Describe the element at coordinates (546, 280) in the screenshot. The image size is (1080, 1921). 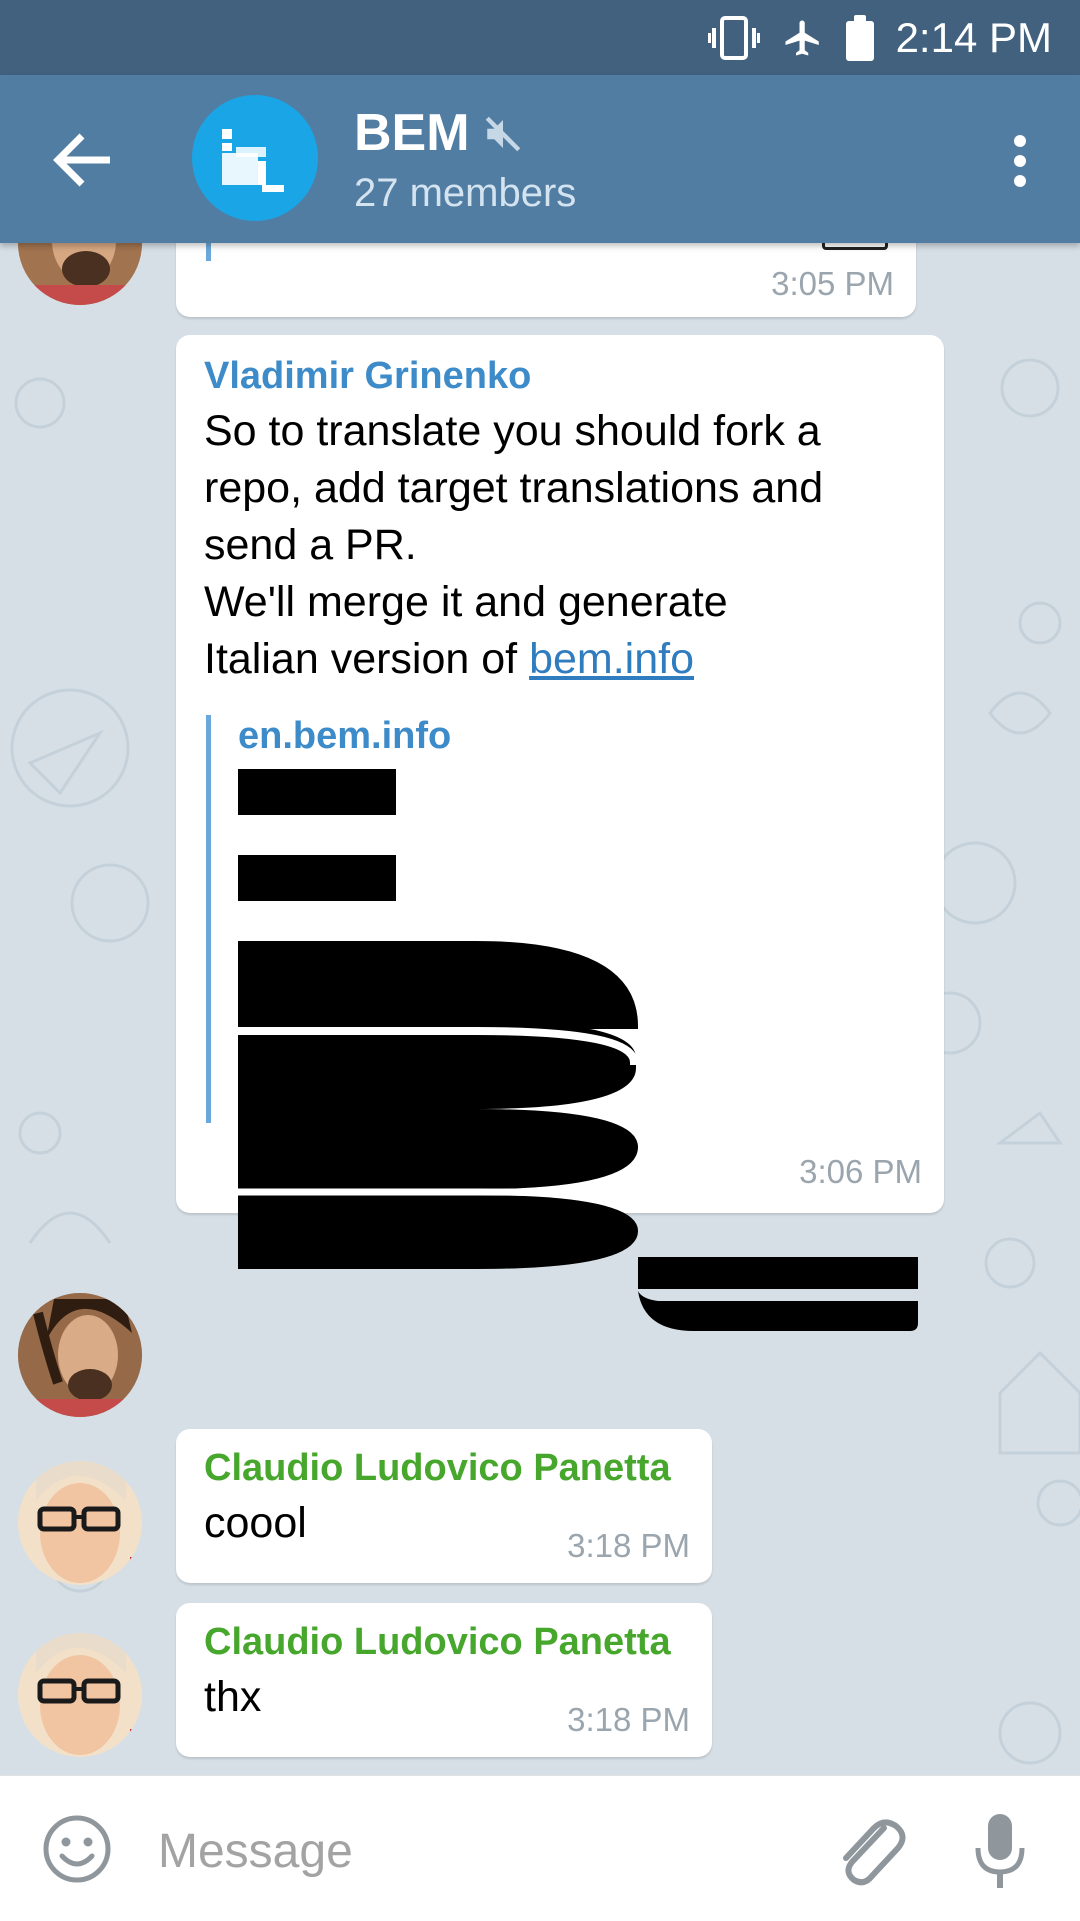
I see `message-bubble: translation 3:05 PM` at that location.